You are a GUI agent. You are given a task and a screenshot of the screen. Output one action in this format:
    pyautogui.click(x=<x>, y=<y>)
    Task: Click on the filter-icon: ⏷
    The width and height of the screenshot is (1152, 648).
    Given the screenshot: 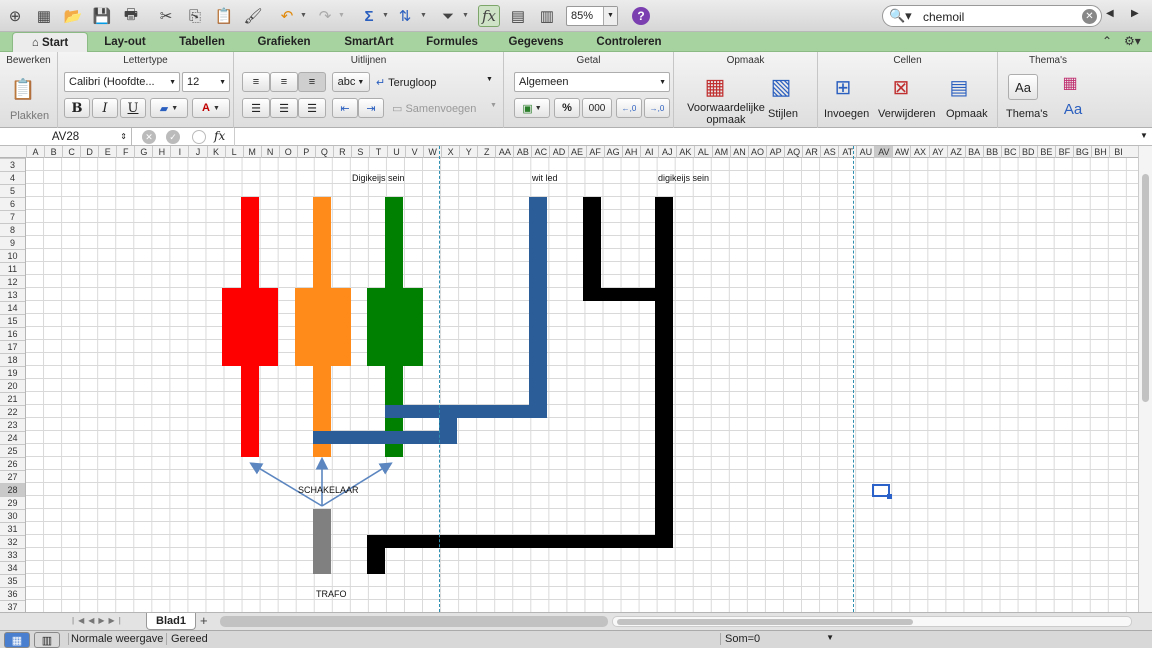 What is the action you would take?
    pyautogui.click(x=448, y=16)
    